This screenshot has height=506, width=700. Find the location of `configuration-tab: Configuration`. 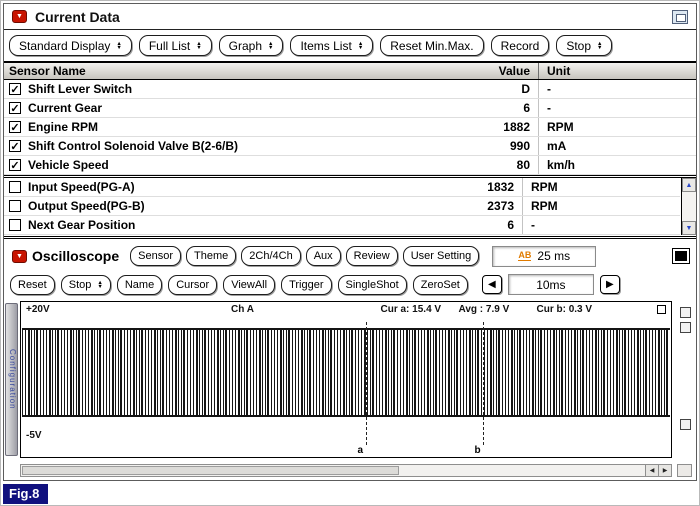

configuration-tab: Configuration is located at coordinates (11, 379).